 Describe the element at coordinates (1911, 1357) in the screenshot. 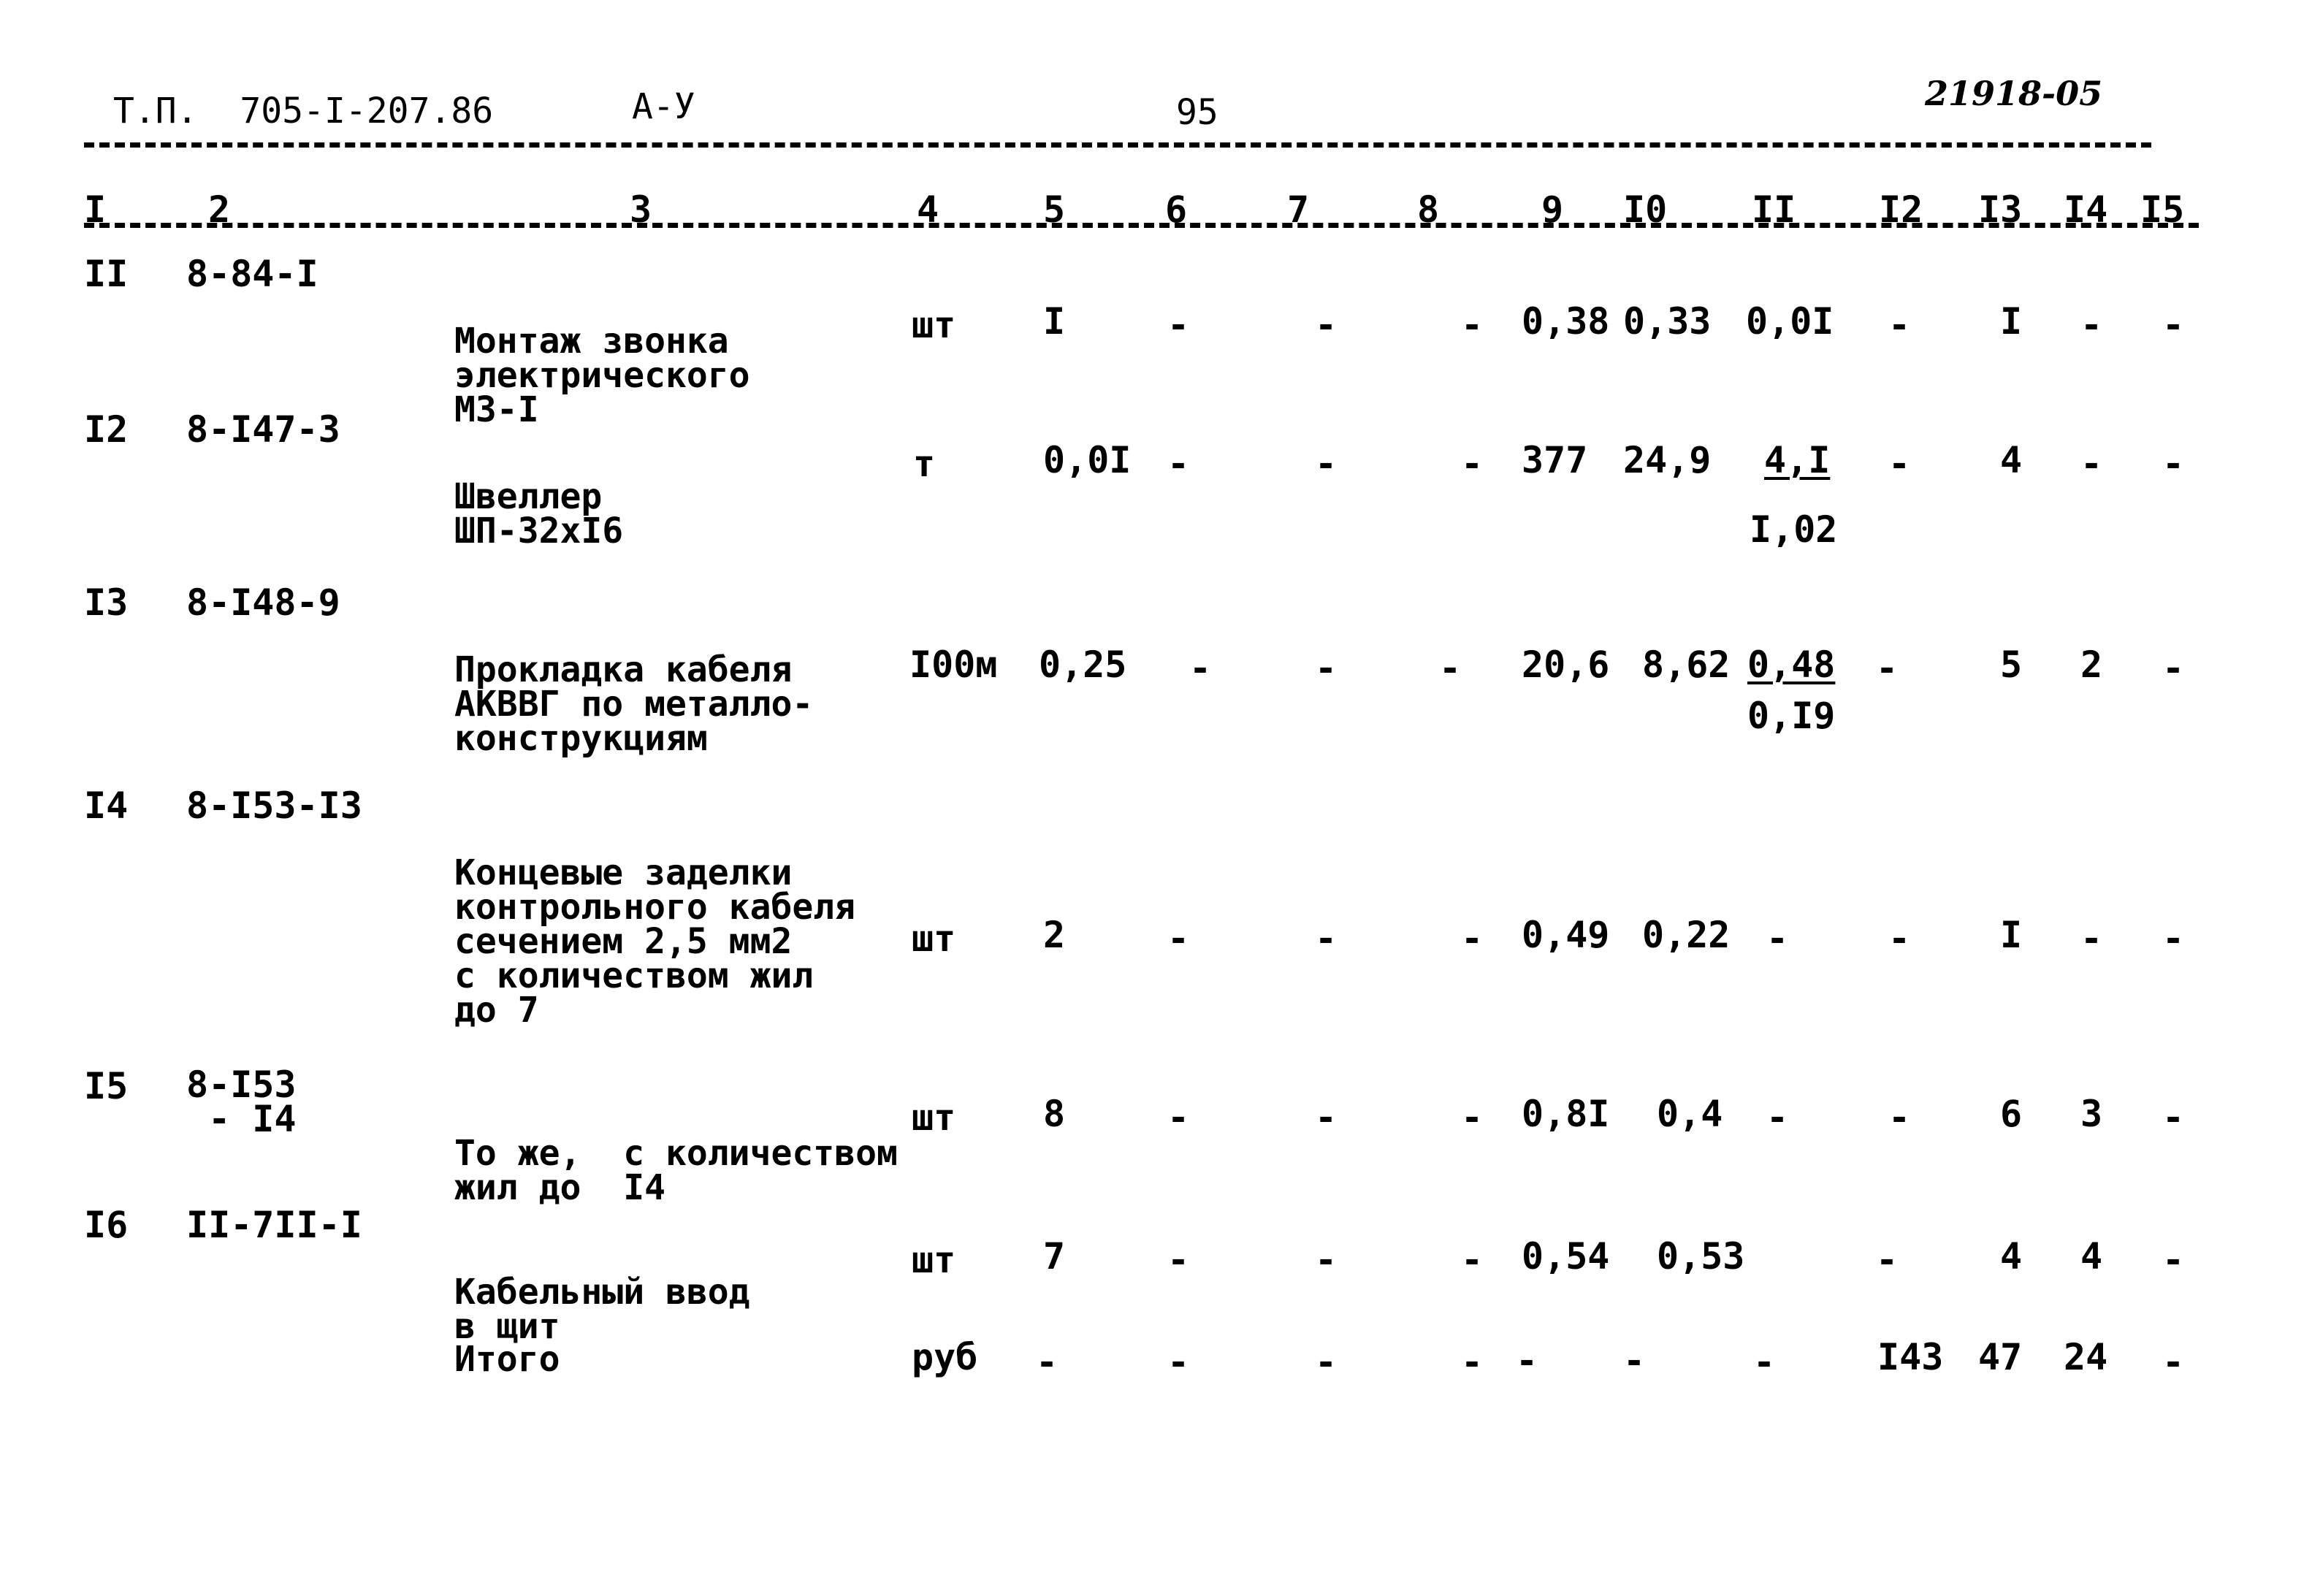

I see `col-12: I43` at that location.